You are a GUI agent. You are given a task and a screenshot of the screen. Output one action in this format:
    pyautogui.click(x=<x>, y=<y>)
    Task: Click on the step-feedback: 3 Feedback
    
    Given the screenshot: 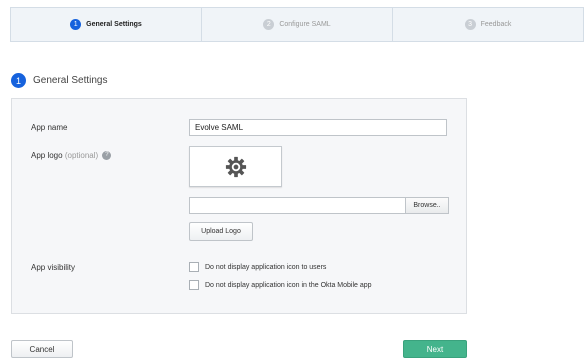 What is the action you would take?
    pyautogui.click(x=488, y=24)
    